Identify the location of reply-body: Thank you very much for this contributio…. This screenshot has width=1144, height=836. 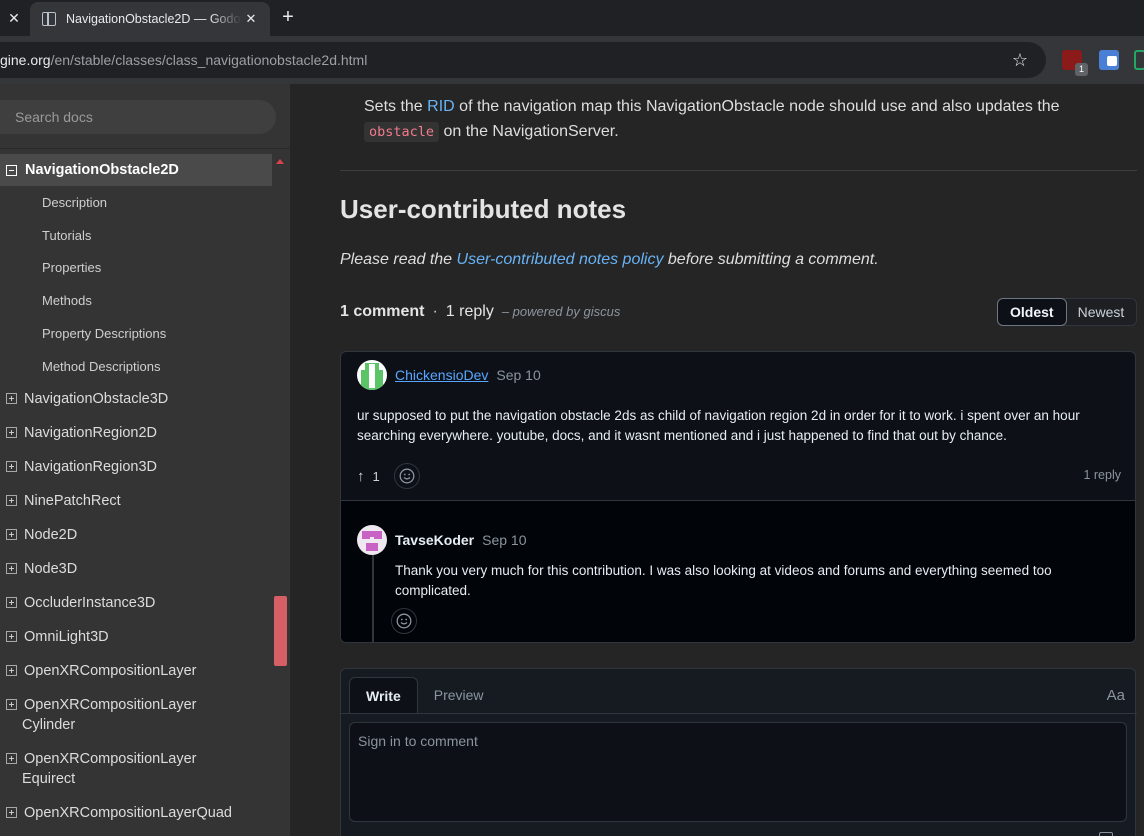
(723, 580).